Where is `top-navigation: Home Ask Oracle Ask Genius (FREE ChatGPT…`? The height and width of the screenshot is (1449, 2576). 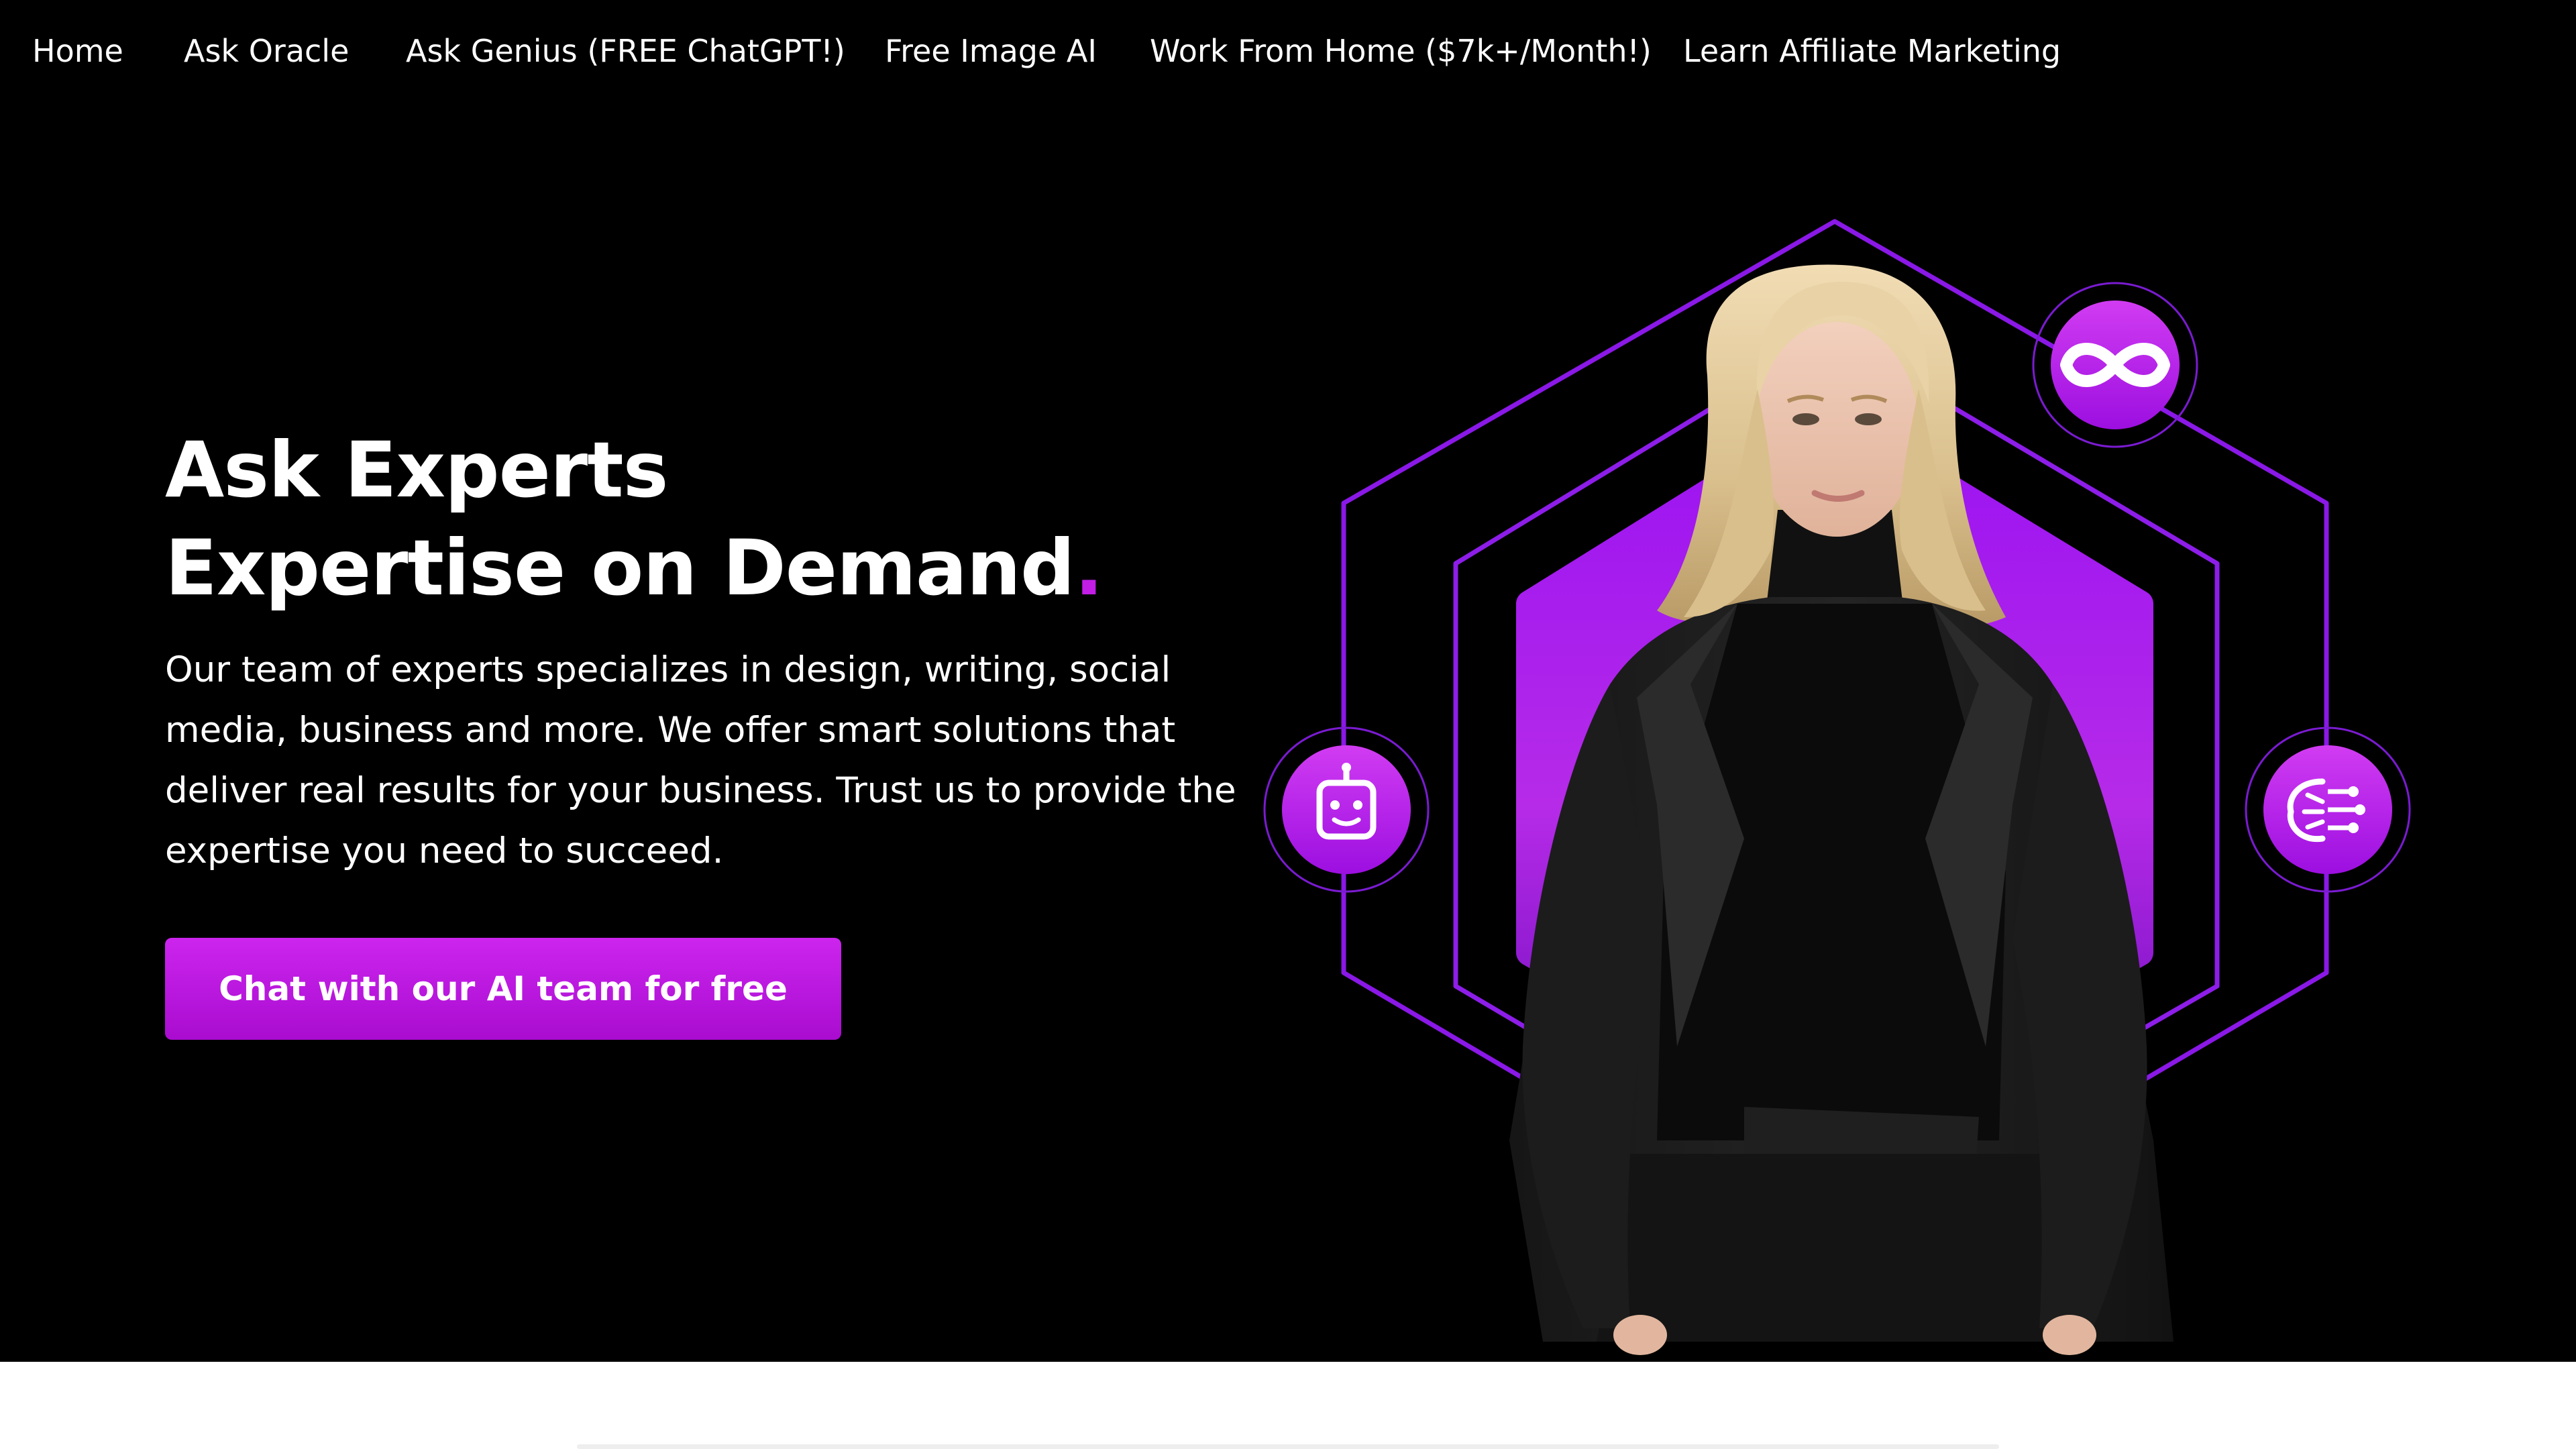
top-navigation: Home Ask Oracle Ask Genius (FREE ChatGPT… is located at coordinates (1288, 53).